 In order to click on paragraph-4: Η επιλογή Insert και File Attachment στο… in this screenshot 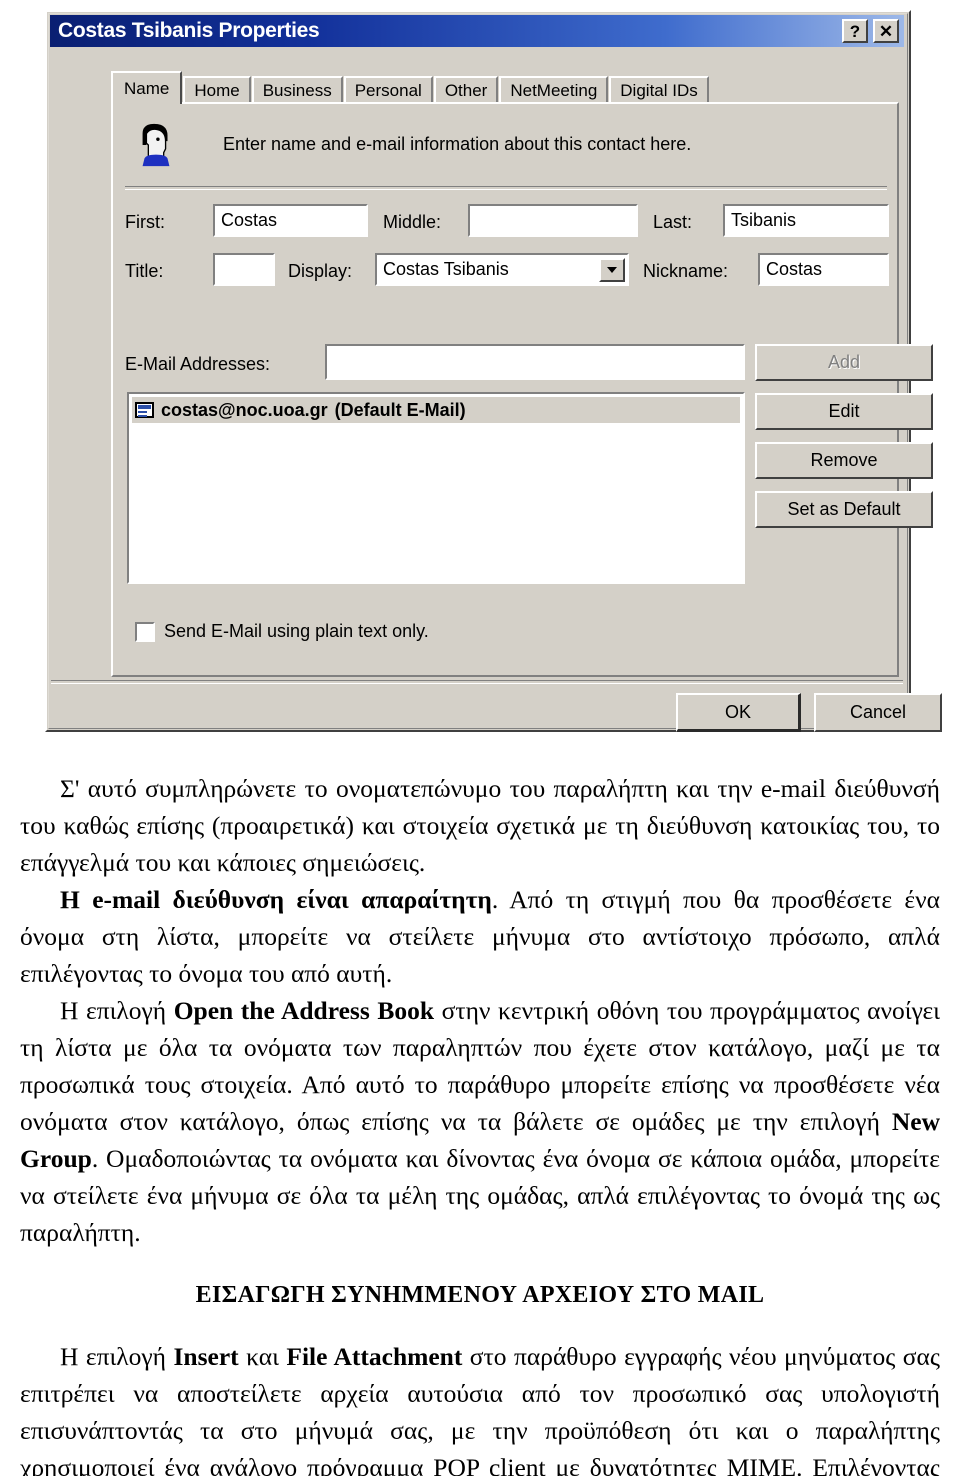, I will do `click(480, 1407)`.